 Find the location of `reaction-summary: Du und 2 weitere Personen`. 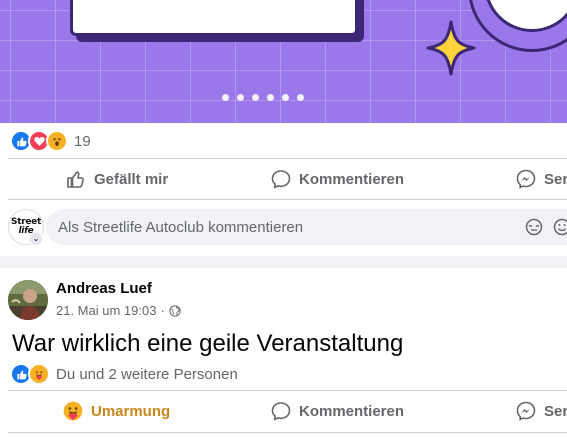

reaction-summary: Du und 2 weitere Personen is located at coordinates (124, 374).